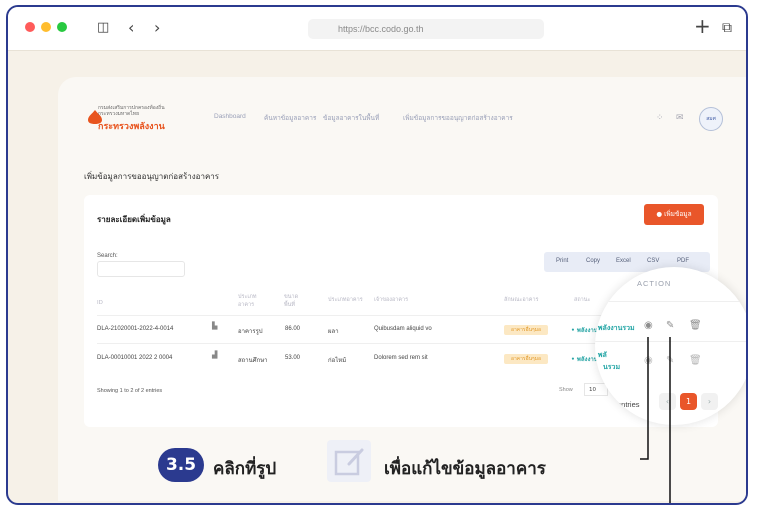 The height and width of the screenshot is (510, 758). What do you see at coordinates (131, 28) in the screenshot?
I see `back-icon: ‹` at bounding box center [131, 28].